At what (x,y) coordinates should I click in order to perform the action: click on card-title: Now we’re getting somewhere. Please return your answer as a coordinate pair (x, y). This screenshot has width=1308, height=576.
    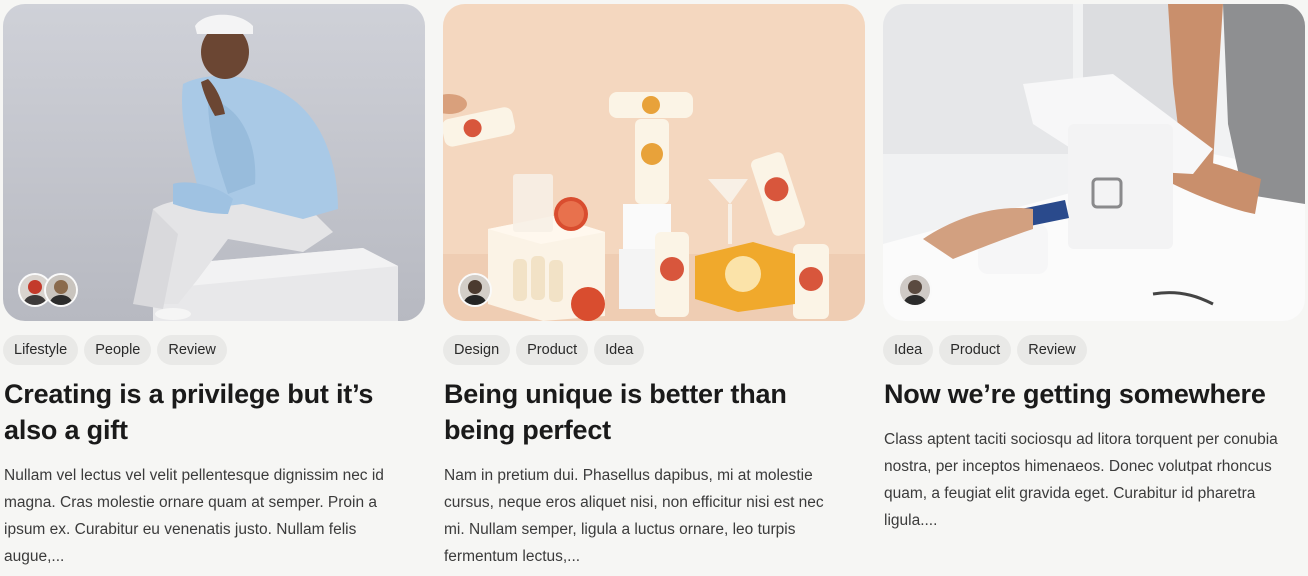
    Looking at the image, I should click on (1084, 394).